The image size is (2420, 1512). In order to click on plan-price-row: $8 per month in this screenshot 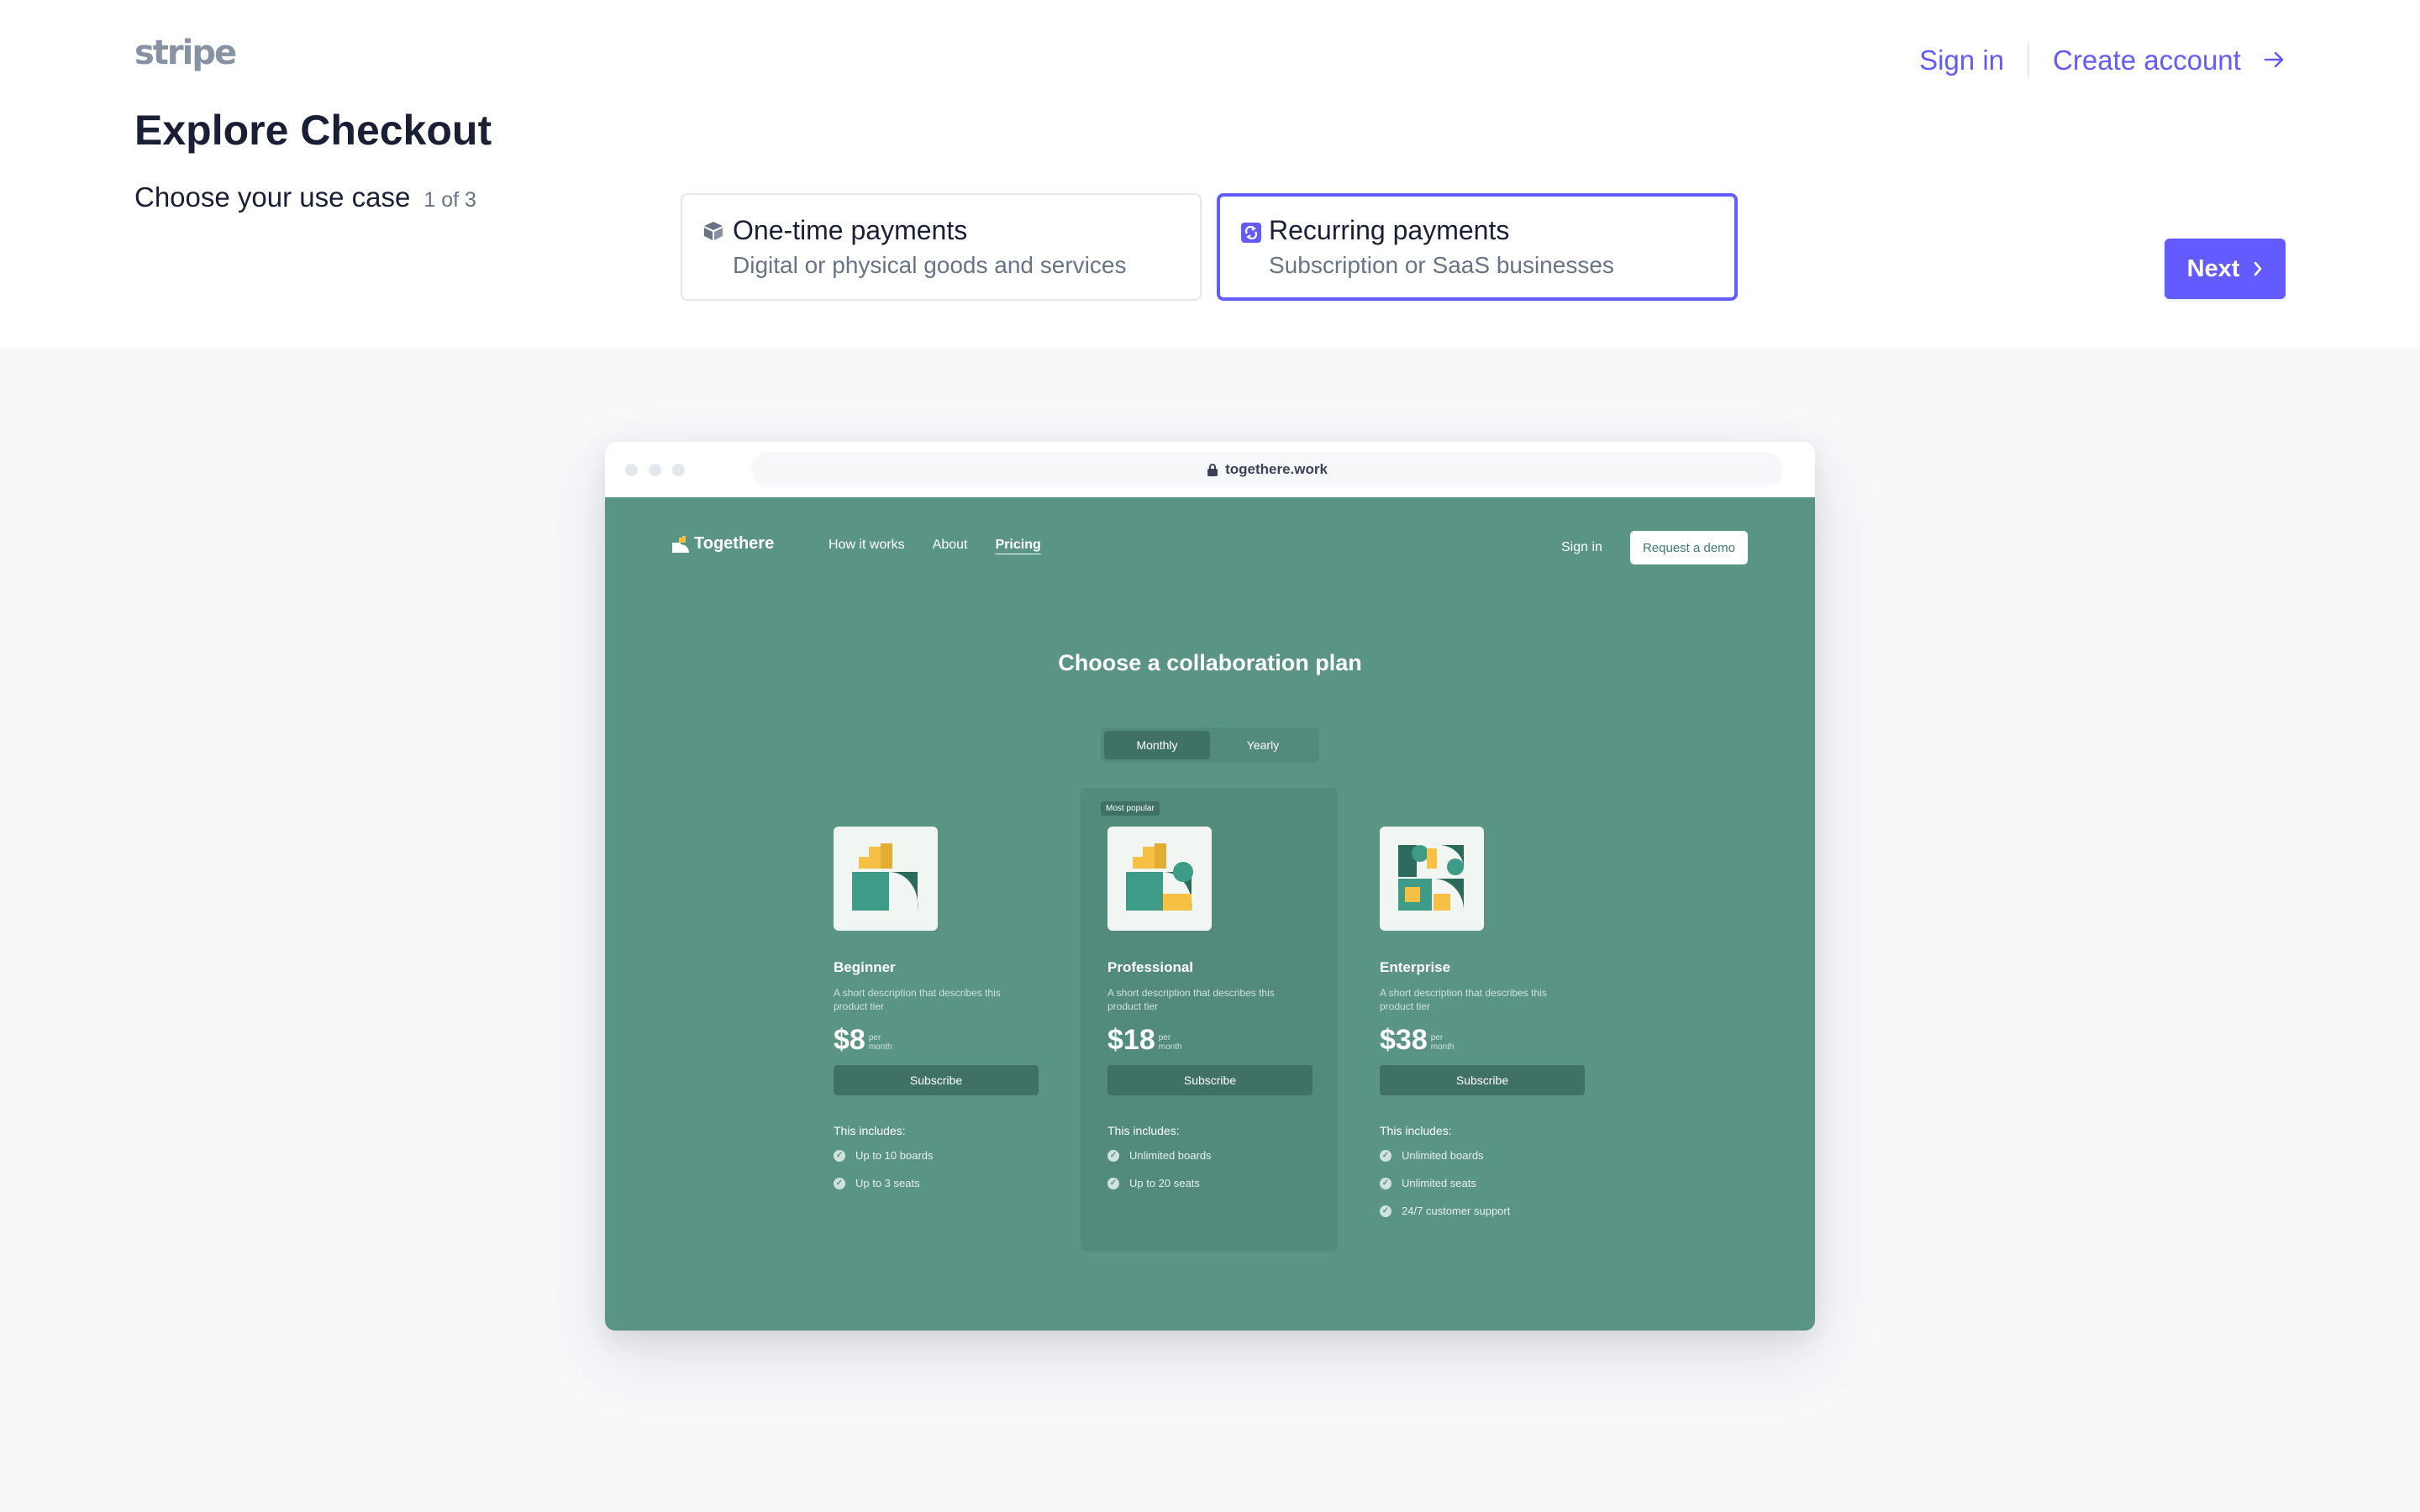, I will do `click(937, 1040)`.